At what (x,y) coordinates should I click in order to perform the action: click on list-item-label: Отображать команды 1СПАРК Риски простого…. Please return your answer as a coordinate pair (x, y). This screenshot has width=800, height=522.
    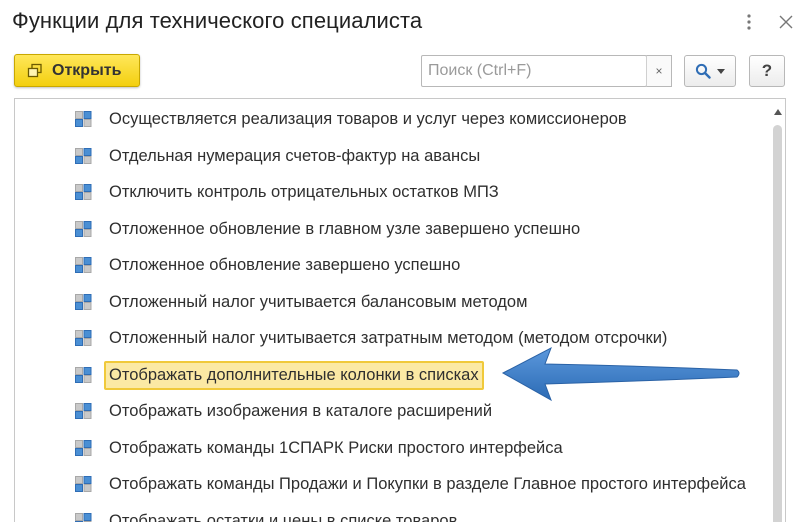
    Looking at the image, I should click on (336, 447).